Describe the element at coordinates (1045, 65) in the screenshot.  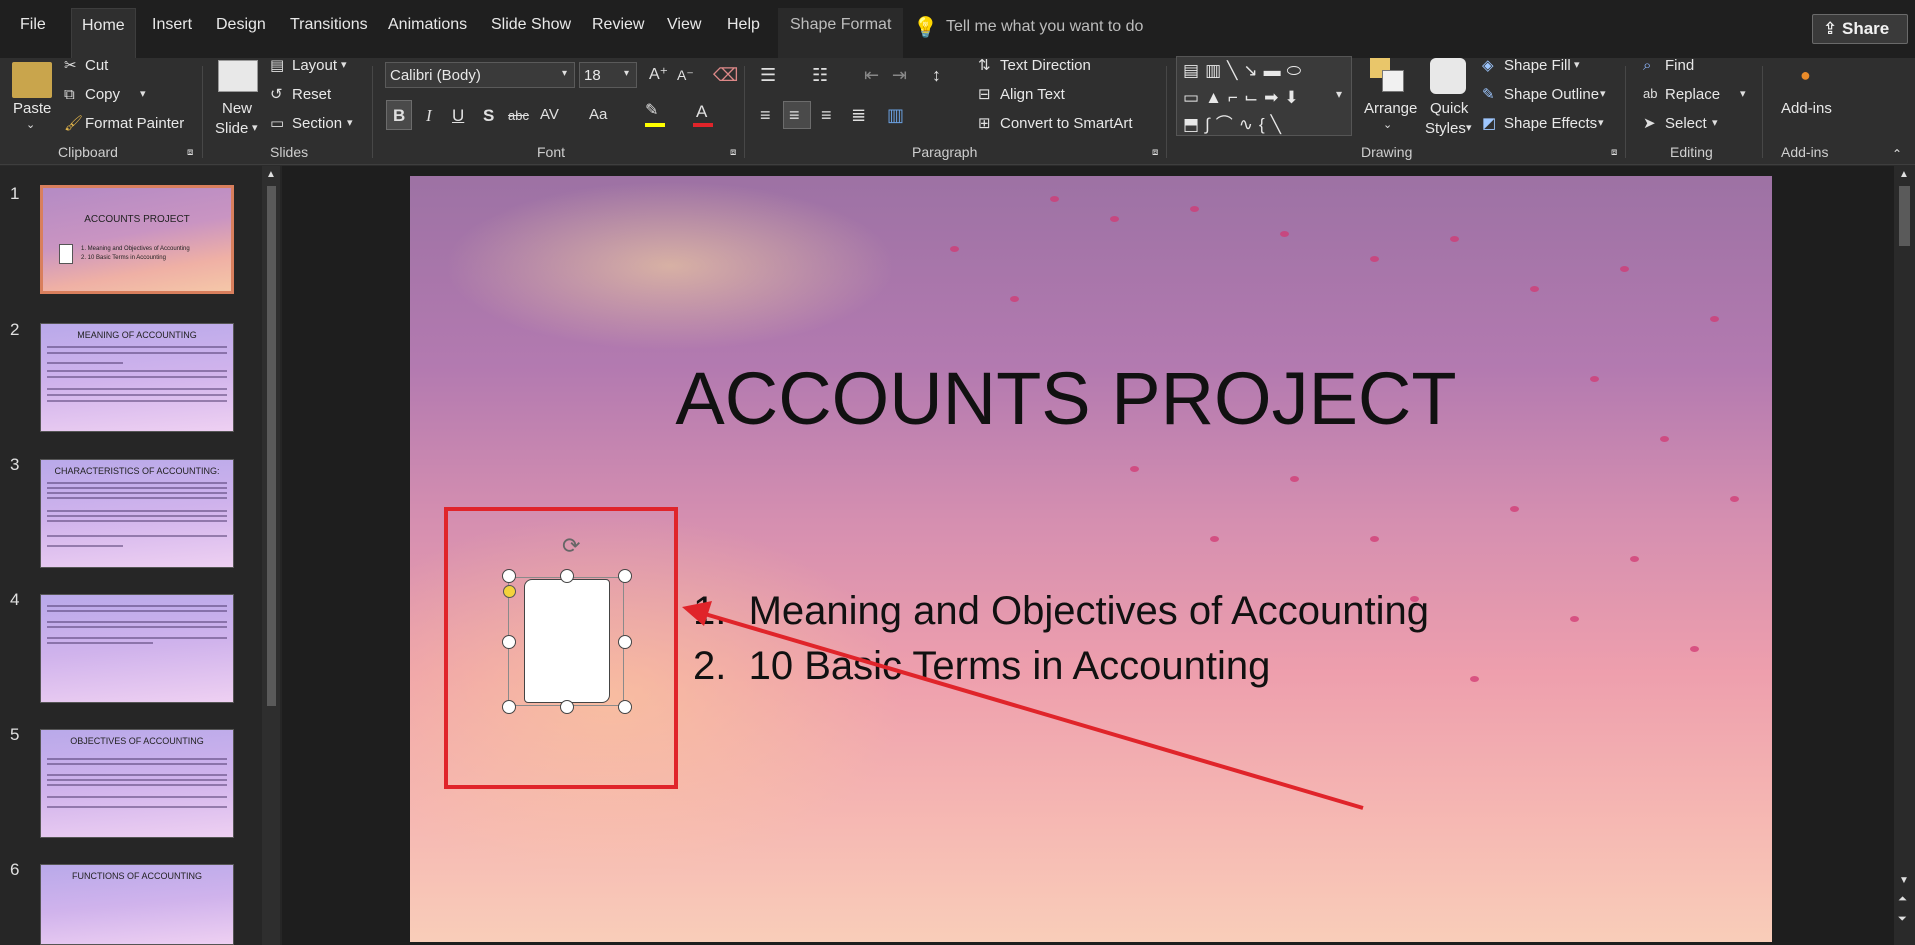
I see `text-direction-button: Text Direction` at that location.